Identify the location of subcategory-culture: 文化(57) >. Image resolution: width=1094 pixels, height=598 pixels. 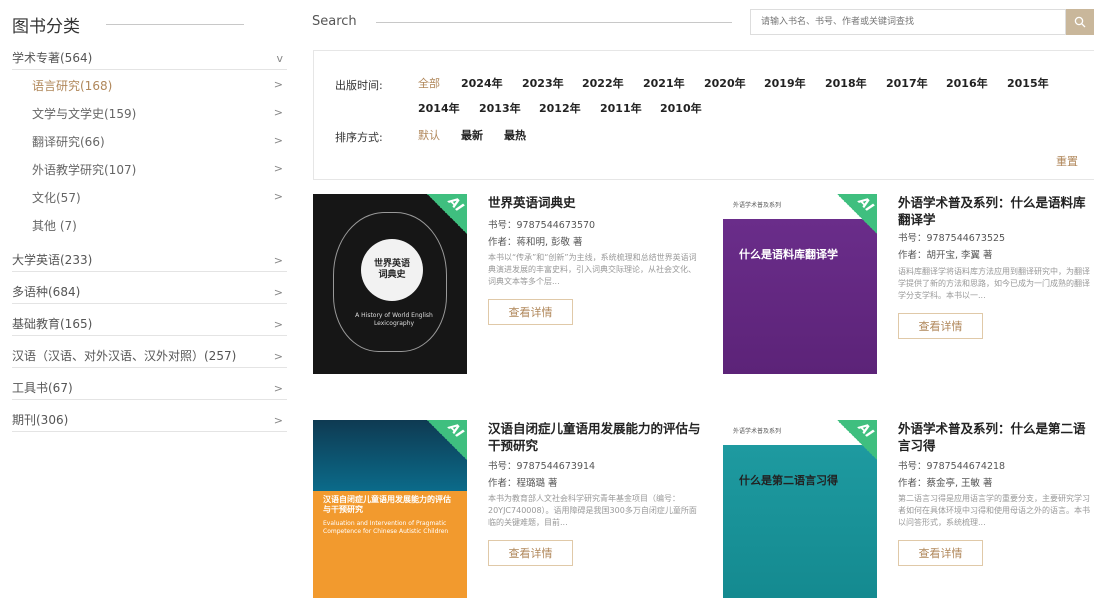
(159, 197).